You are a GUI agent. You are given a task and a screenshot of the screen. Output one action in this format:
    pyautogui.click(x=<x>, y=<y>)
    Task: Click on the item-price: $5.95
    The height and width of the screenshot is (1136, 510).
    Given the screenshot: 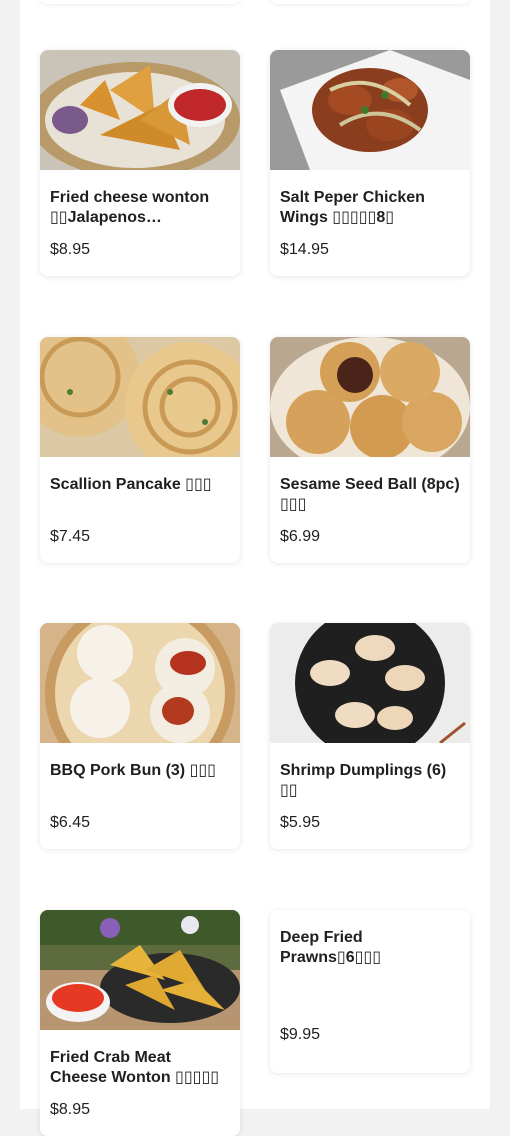 What is the action you would take?
    pyautogui.click(x=300, y=822)
    